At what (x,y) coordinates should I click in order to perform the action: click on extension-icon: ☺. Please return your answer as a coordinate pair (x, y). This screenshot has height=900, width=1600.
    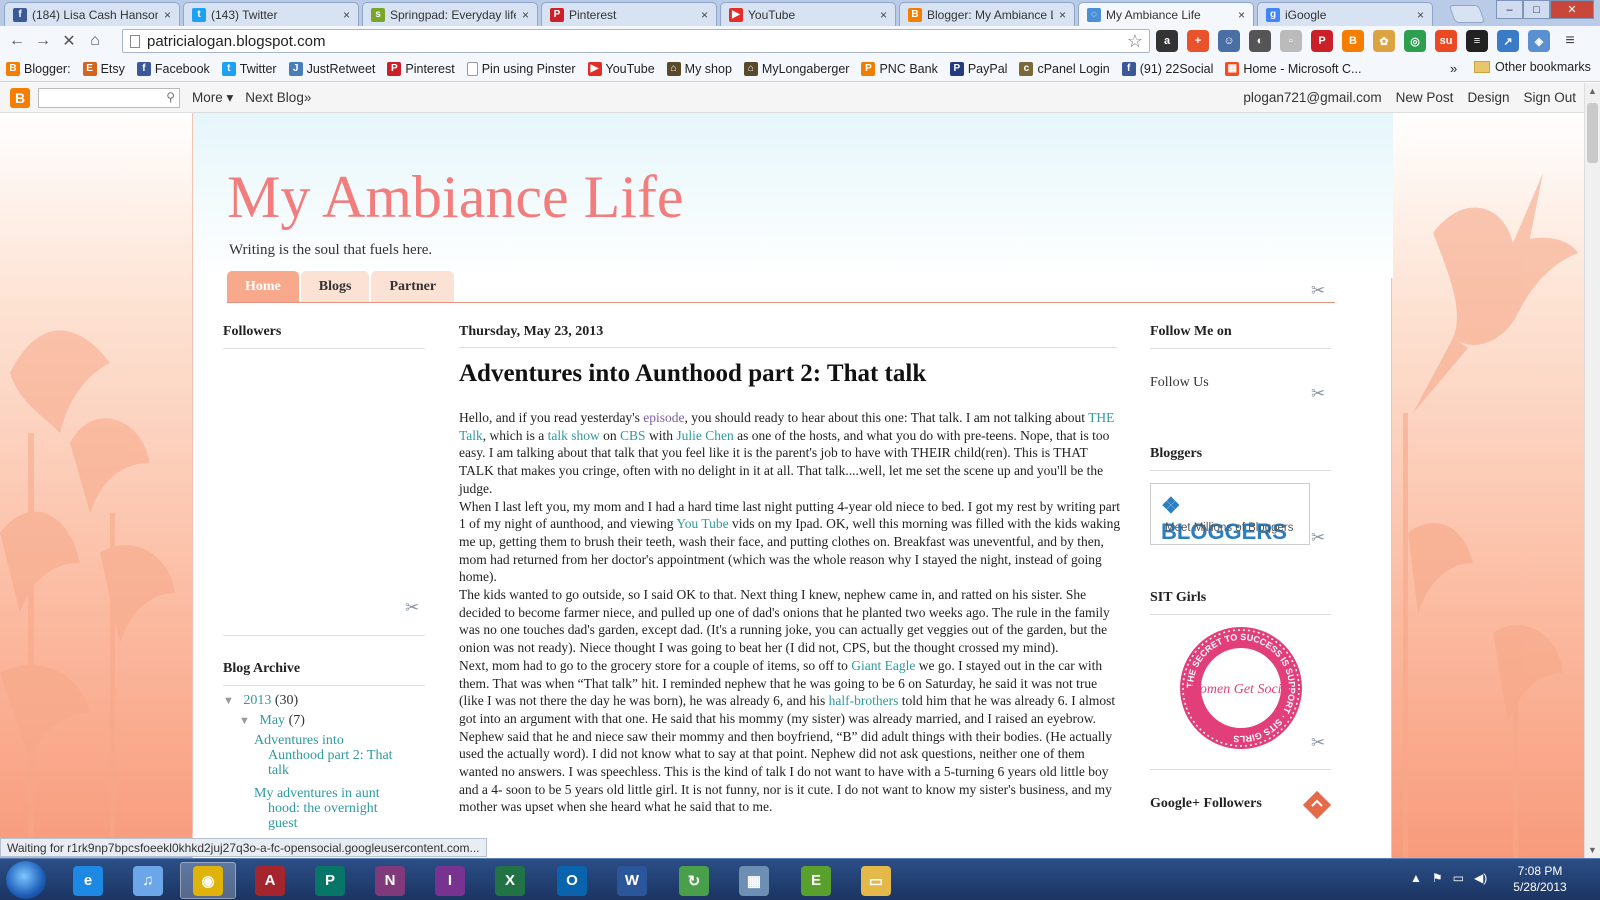
    Looking at the image, I should click on (1229, 41).